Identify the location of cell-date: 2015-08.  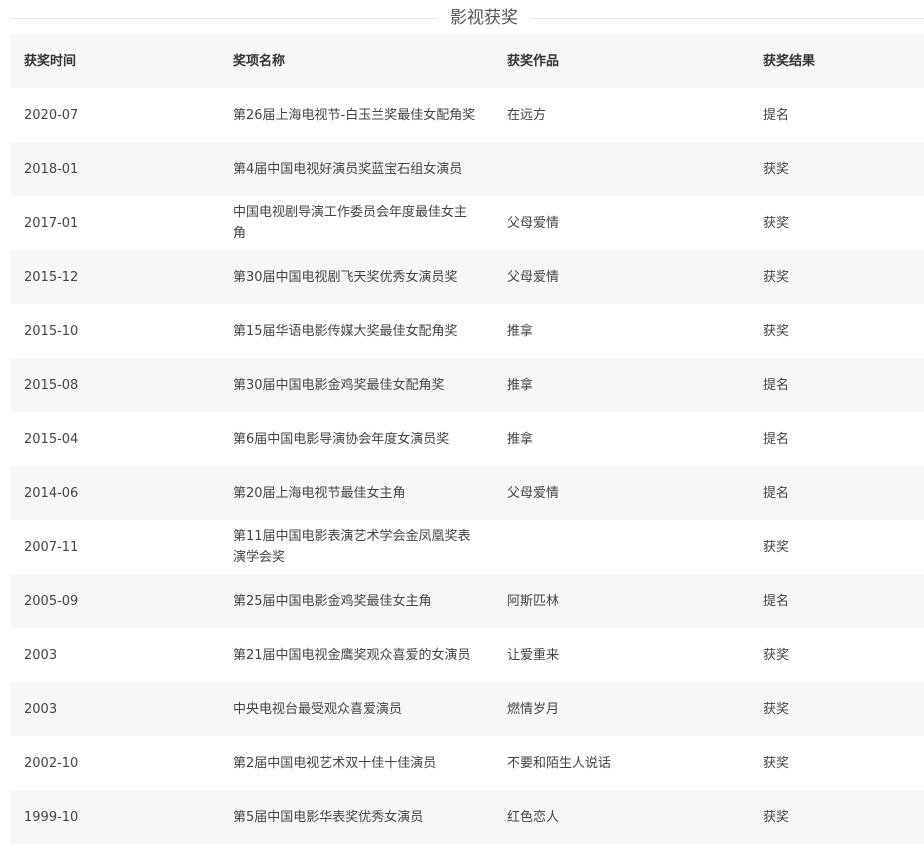
(51, 385).